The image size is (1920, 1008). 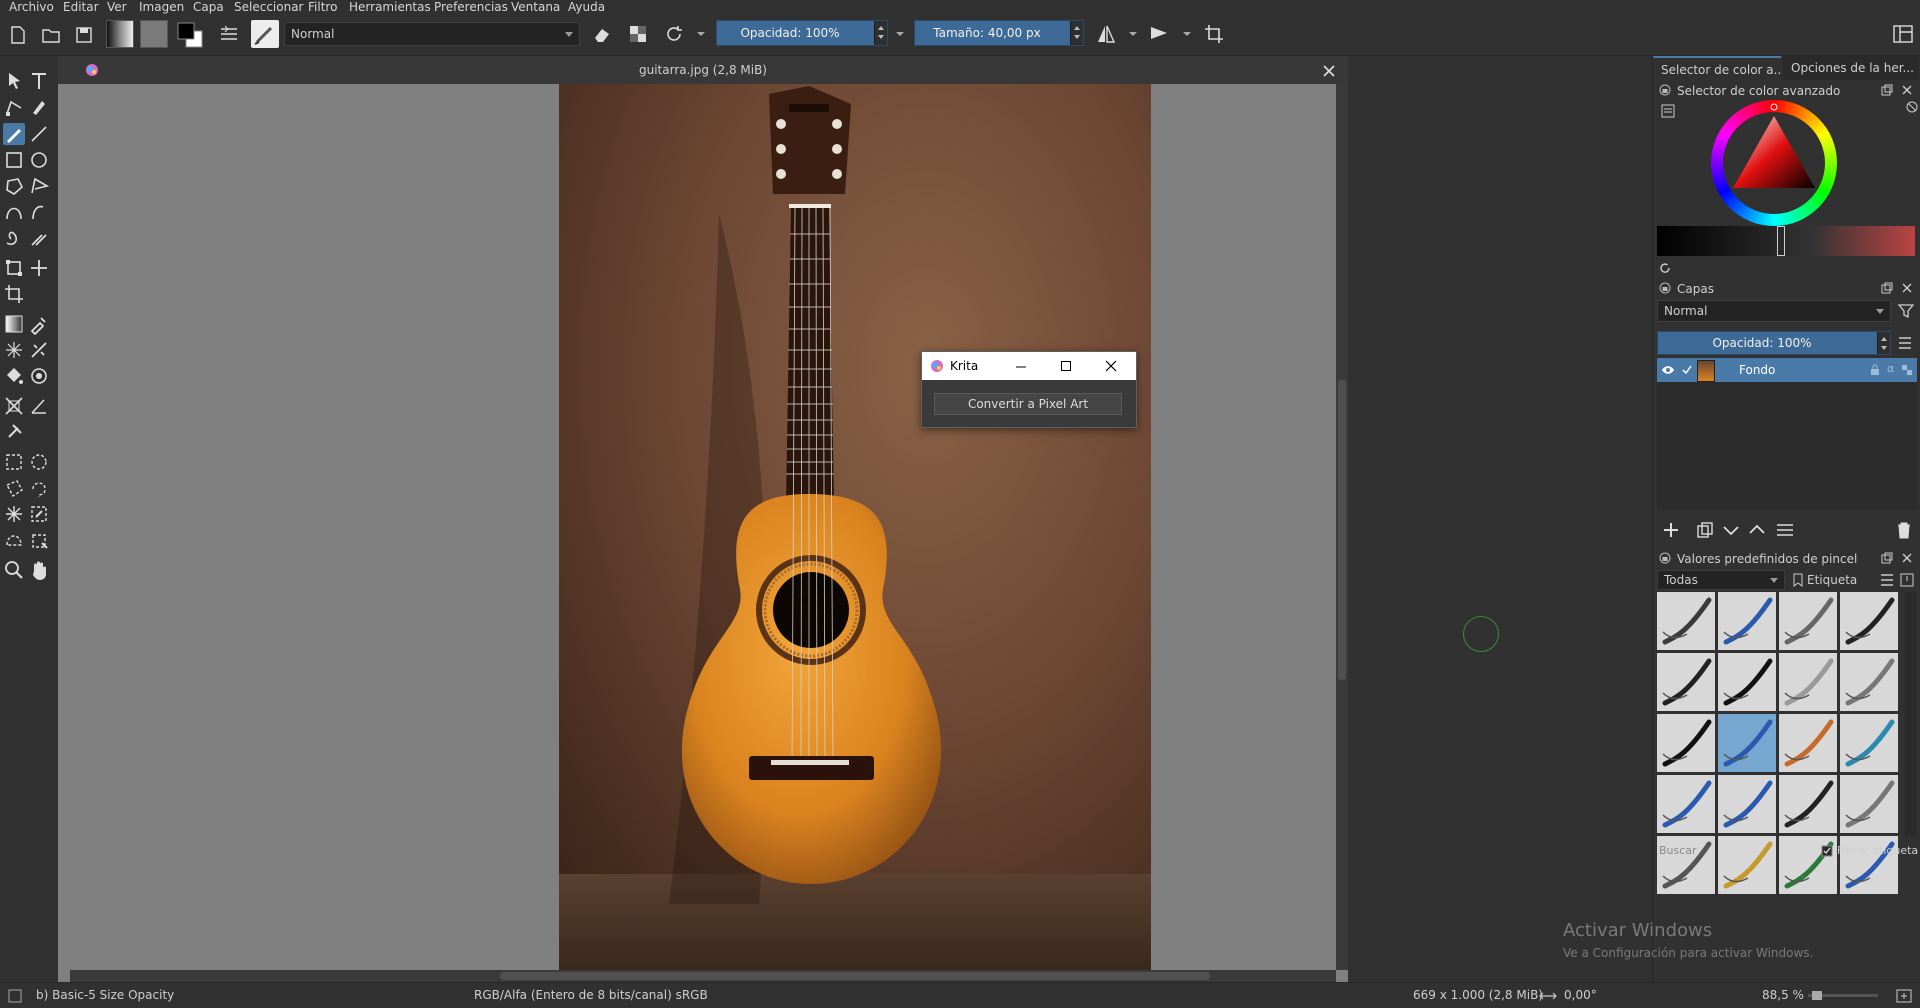 What do you see at coordinates (1904, 996) in the screenshot?
I see `fullscreen-icon` at bounding box center [1904, 996].